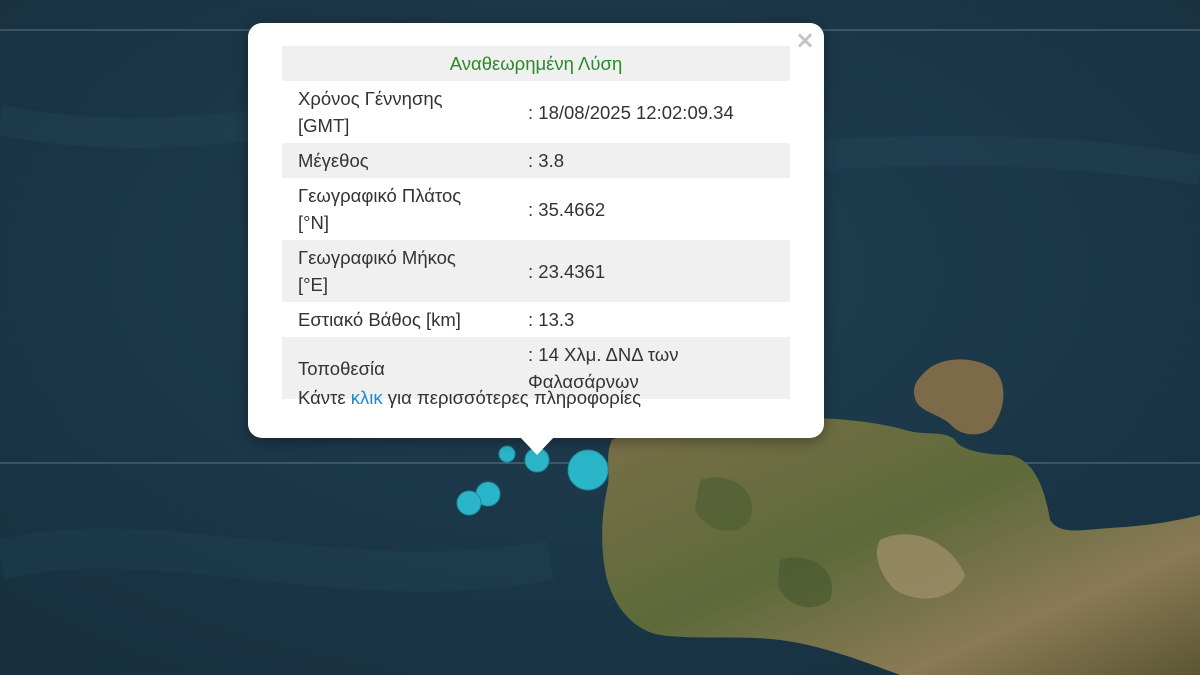 This screenshot has width=1200, height=675. Describe the element at coordinates (647, 160) in the screenshot. I see `detail-value: : 3.8` at that location.